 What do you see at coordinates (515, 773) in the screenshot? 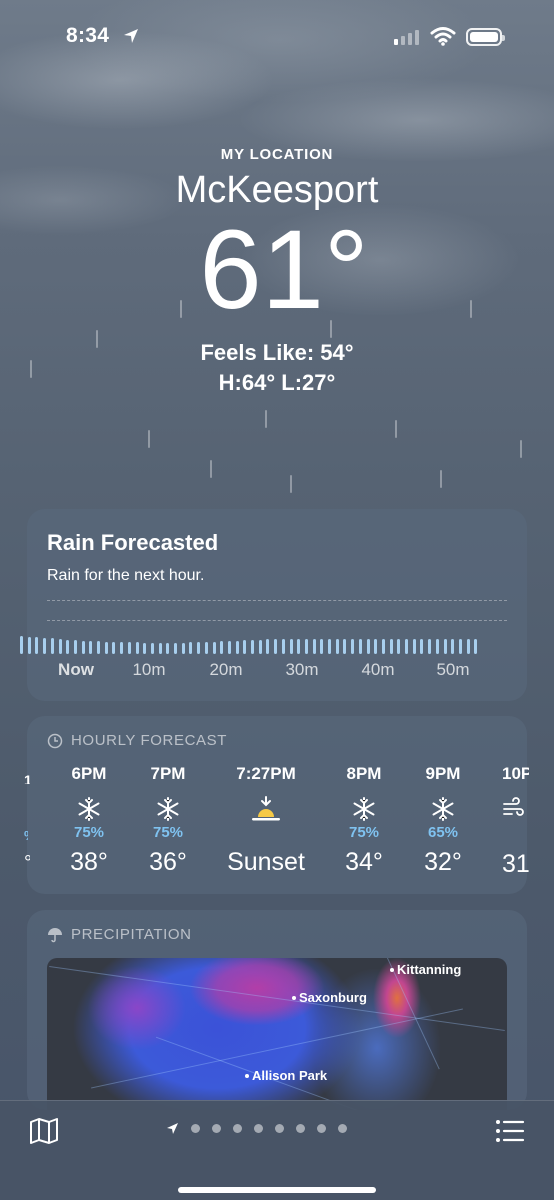
I see `hour-label: 10P` at bounding box center [515, 773].